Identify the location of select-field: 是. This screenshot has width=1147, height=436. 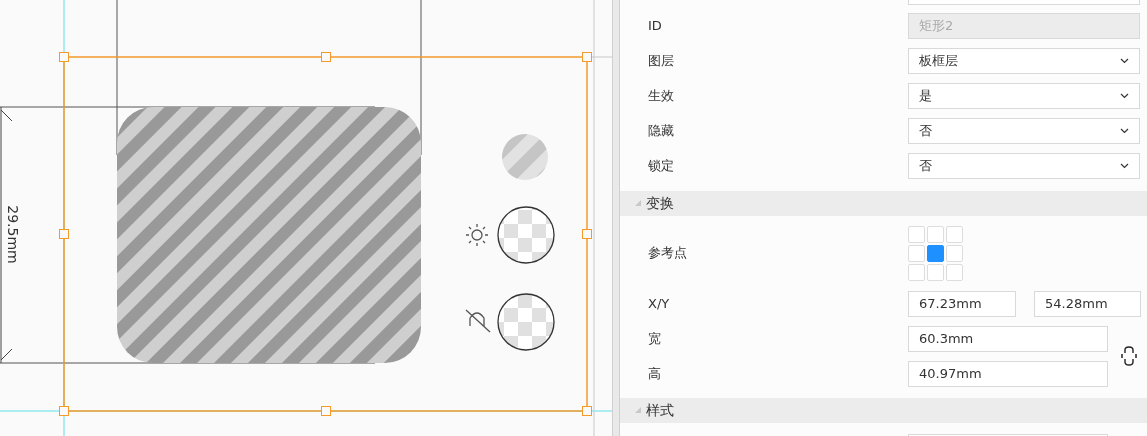
(1024, 96).